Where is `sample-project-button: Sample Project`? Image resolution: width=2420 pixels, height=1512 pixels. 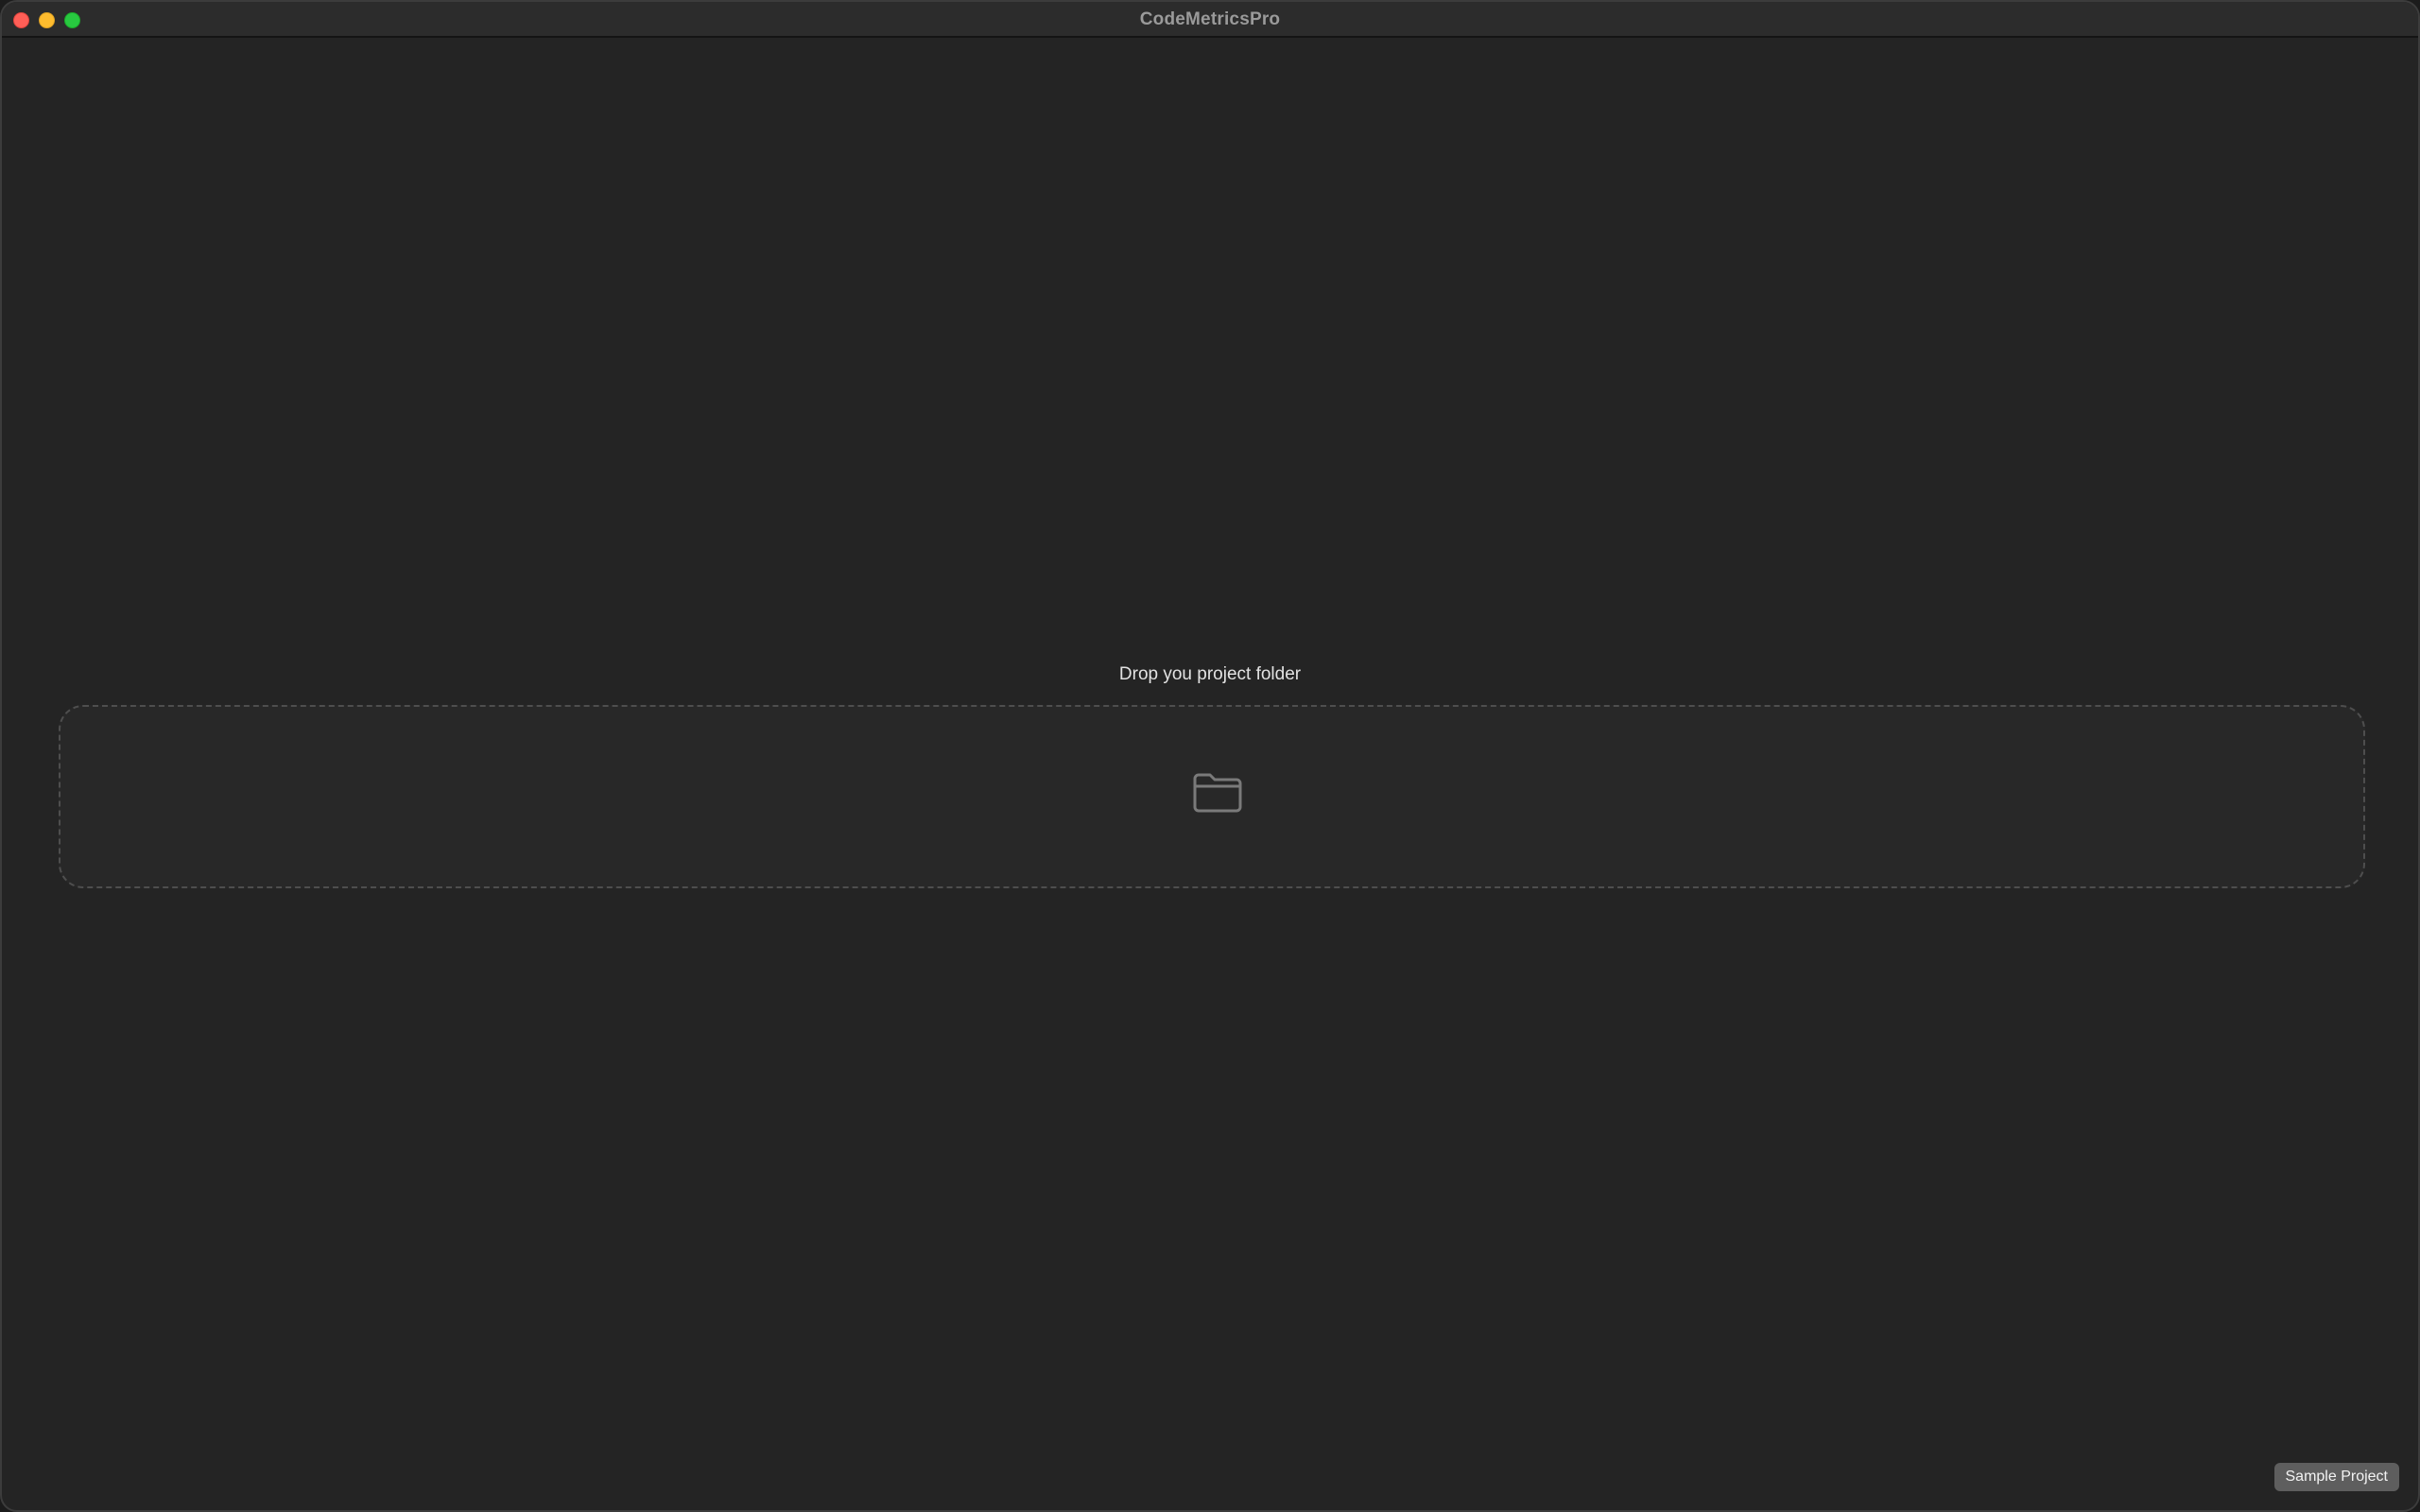
sample-project-button: Sample Project is located at coordinates (2336, 1477).